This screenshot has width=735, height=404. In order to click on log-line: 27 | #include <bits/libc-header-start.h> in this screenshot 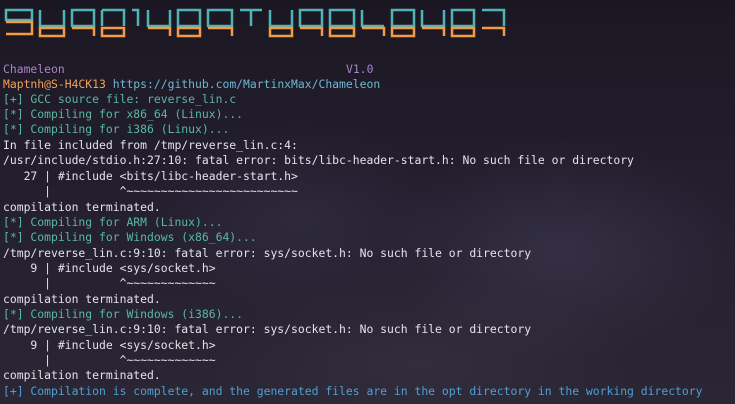, I will do `click(150, 176)`.